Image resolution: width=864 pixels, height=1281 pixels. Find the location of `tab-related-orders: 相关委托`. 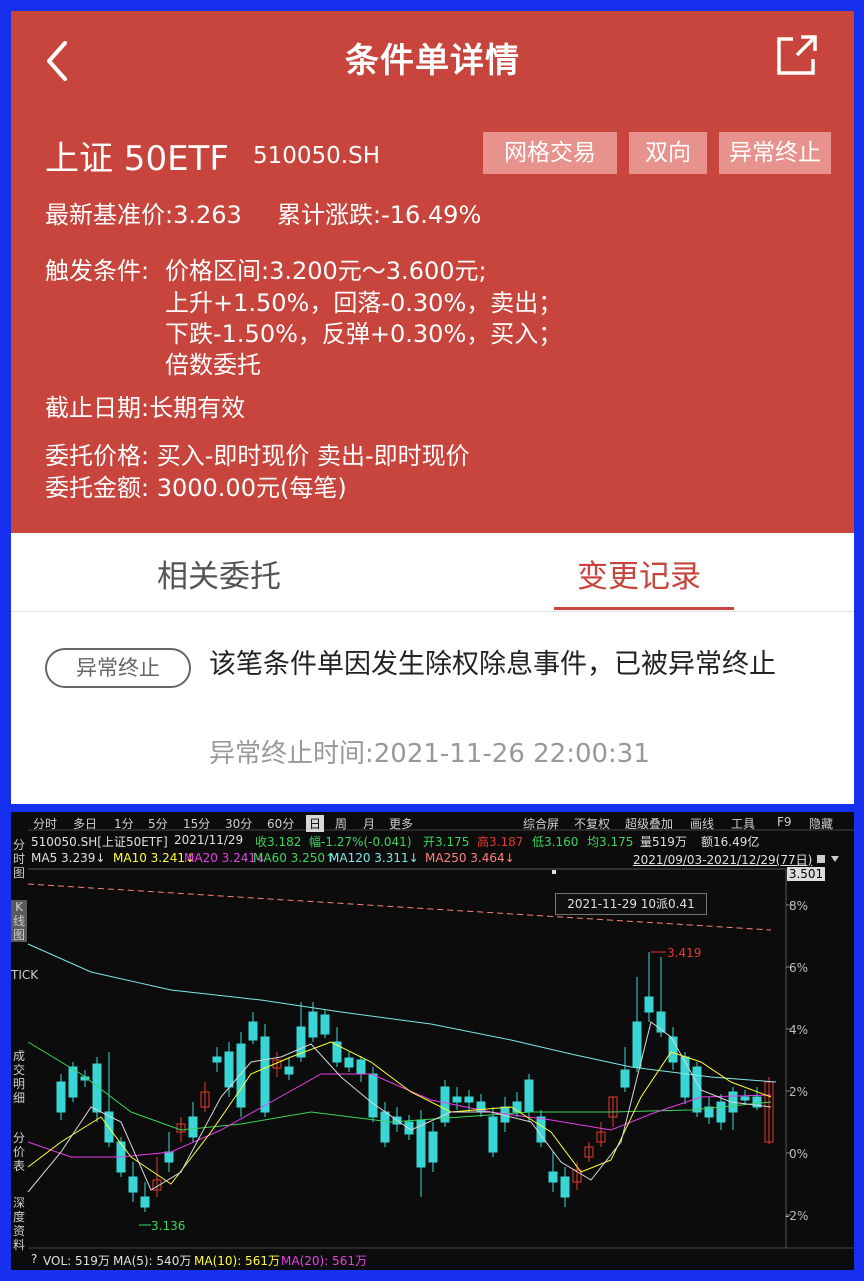

tab-related-orders: 相关委托 is located at coordinates (219, 573).